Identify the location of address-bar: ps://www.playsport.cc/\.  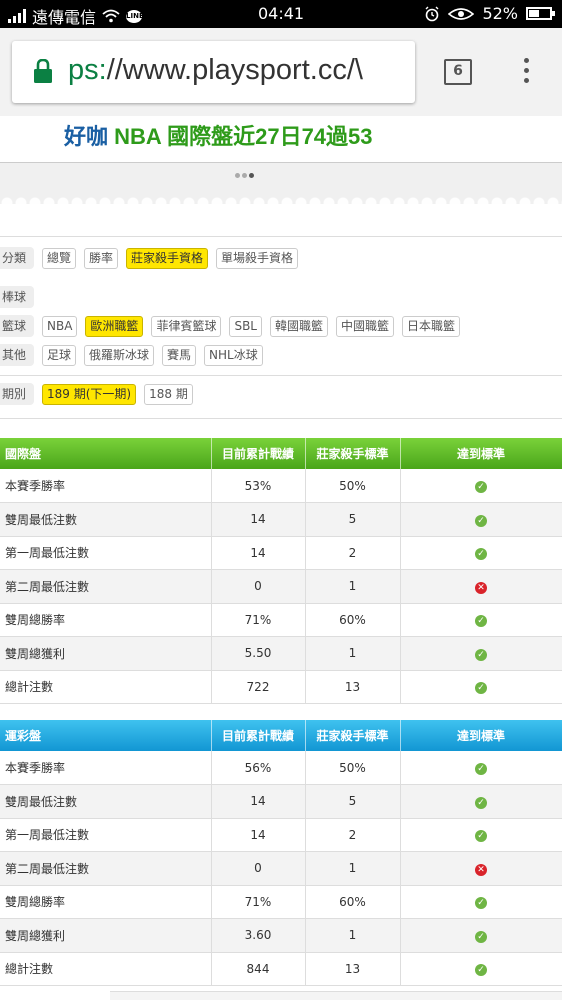
(213, 72).